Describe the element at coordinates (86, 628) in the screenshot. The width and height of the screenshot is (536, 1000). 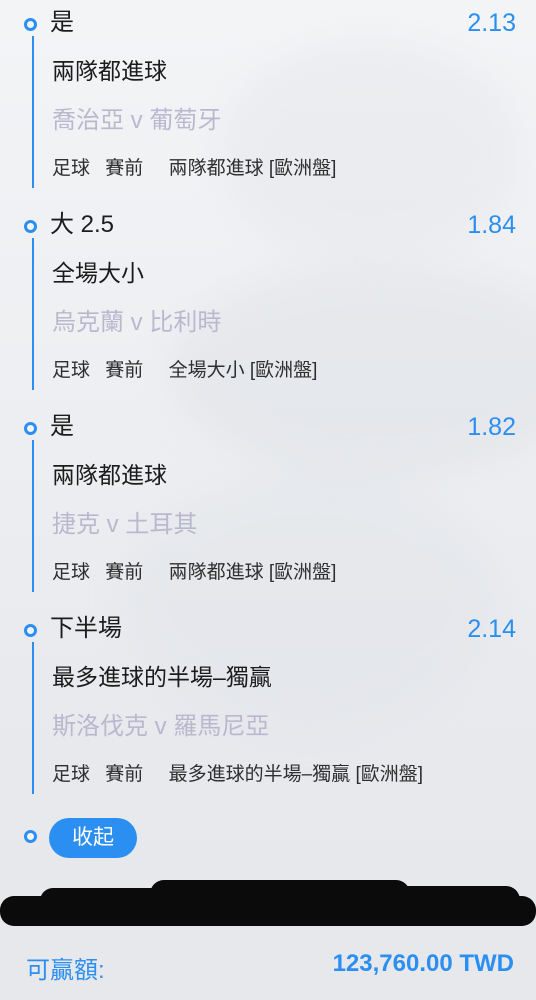
I see `bet-selection: 下半場` at that location.